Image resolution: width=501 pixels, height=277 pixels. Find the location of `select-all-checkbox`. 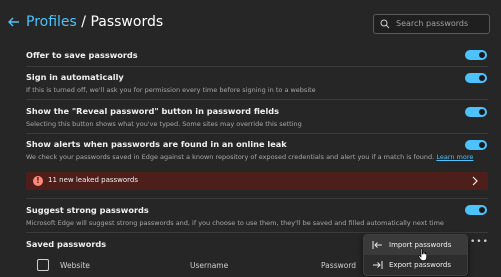

select-all-checkbox is located at coordinates (43, 265).